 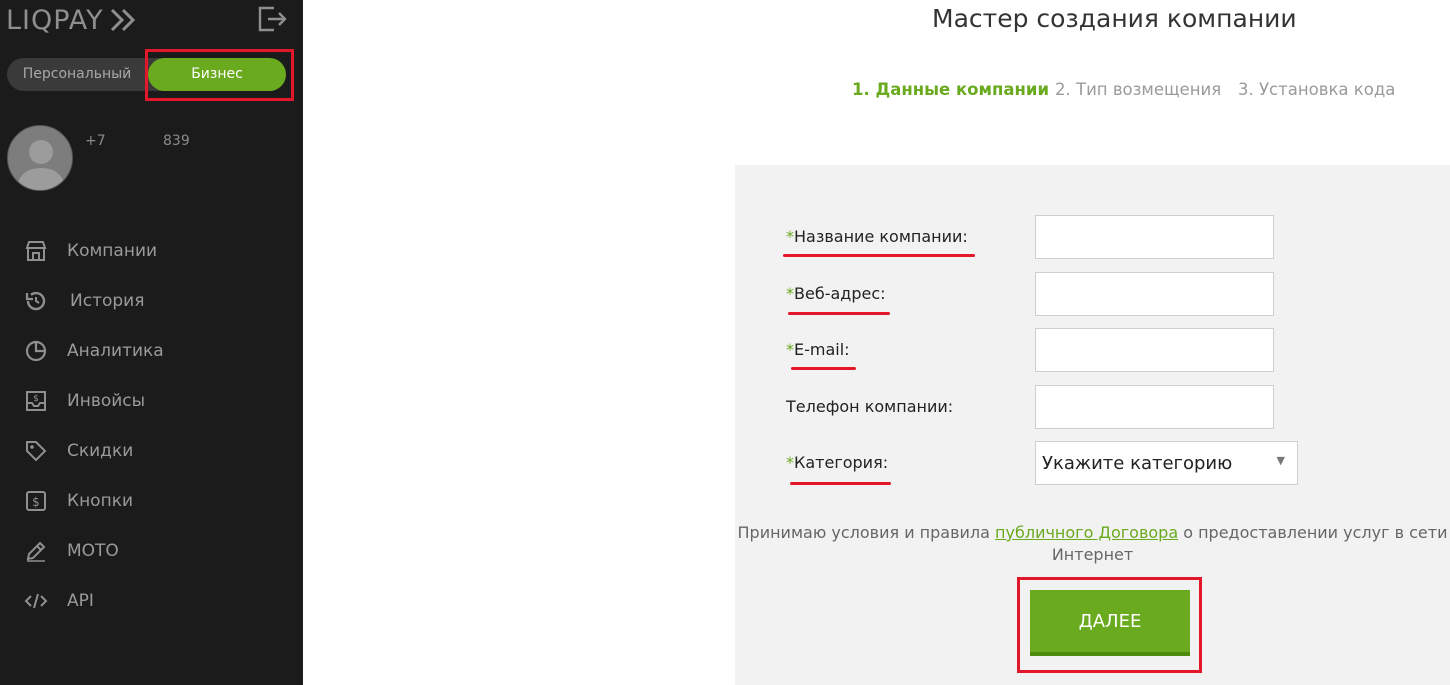 I want to click on liqpay-logo: LIQPAY, so click(x=71, y=20).